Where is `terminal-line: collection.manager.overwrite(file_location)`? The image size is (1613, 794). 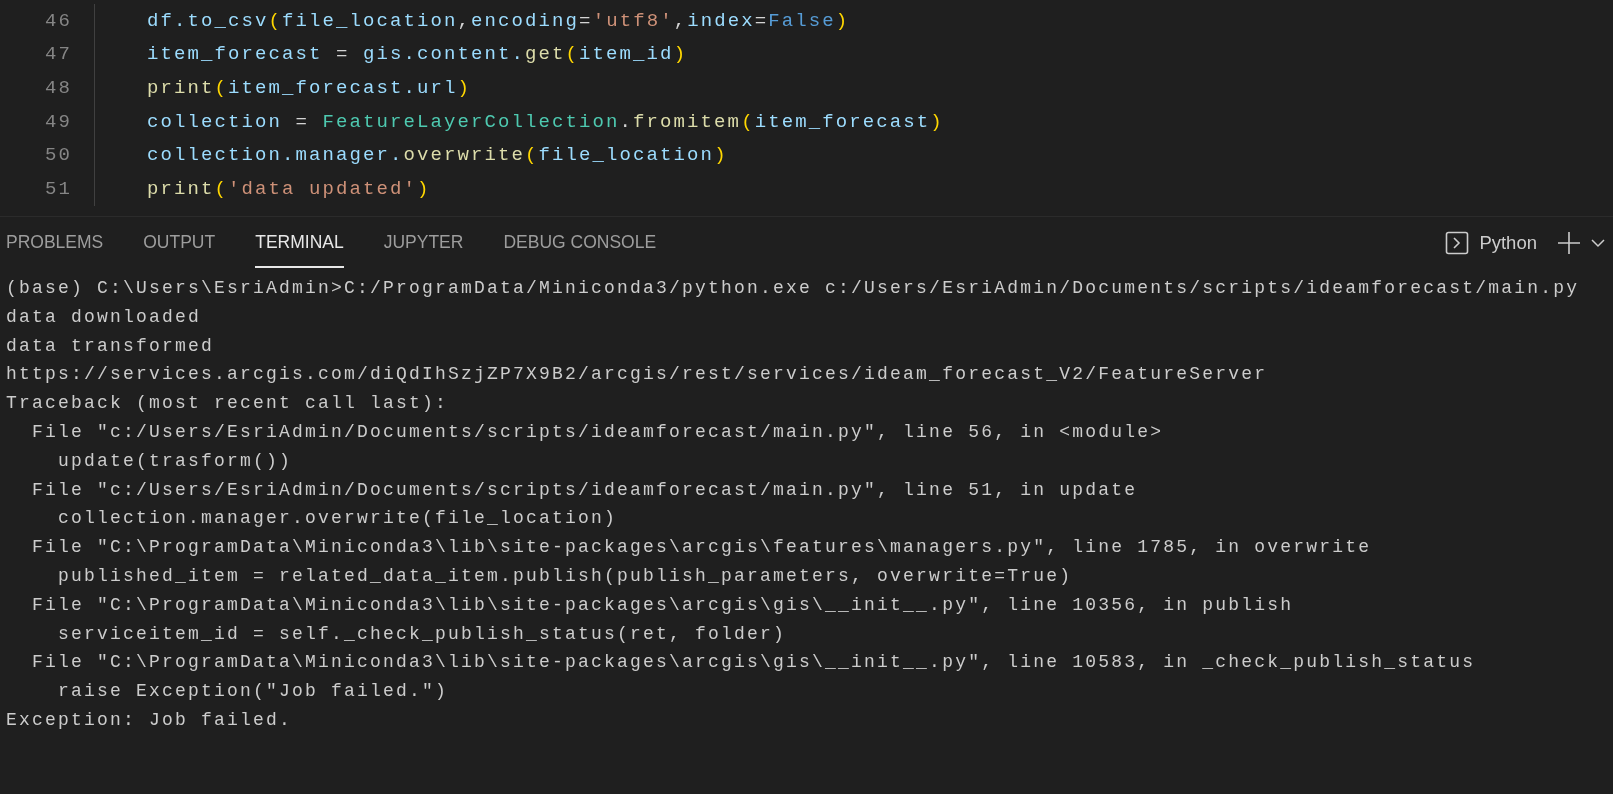
terminal-line: collection.manager.overwrite(file_location) is located at coordinates (338, 519).